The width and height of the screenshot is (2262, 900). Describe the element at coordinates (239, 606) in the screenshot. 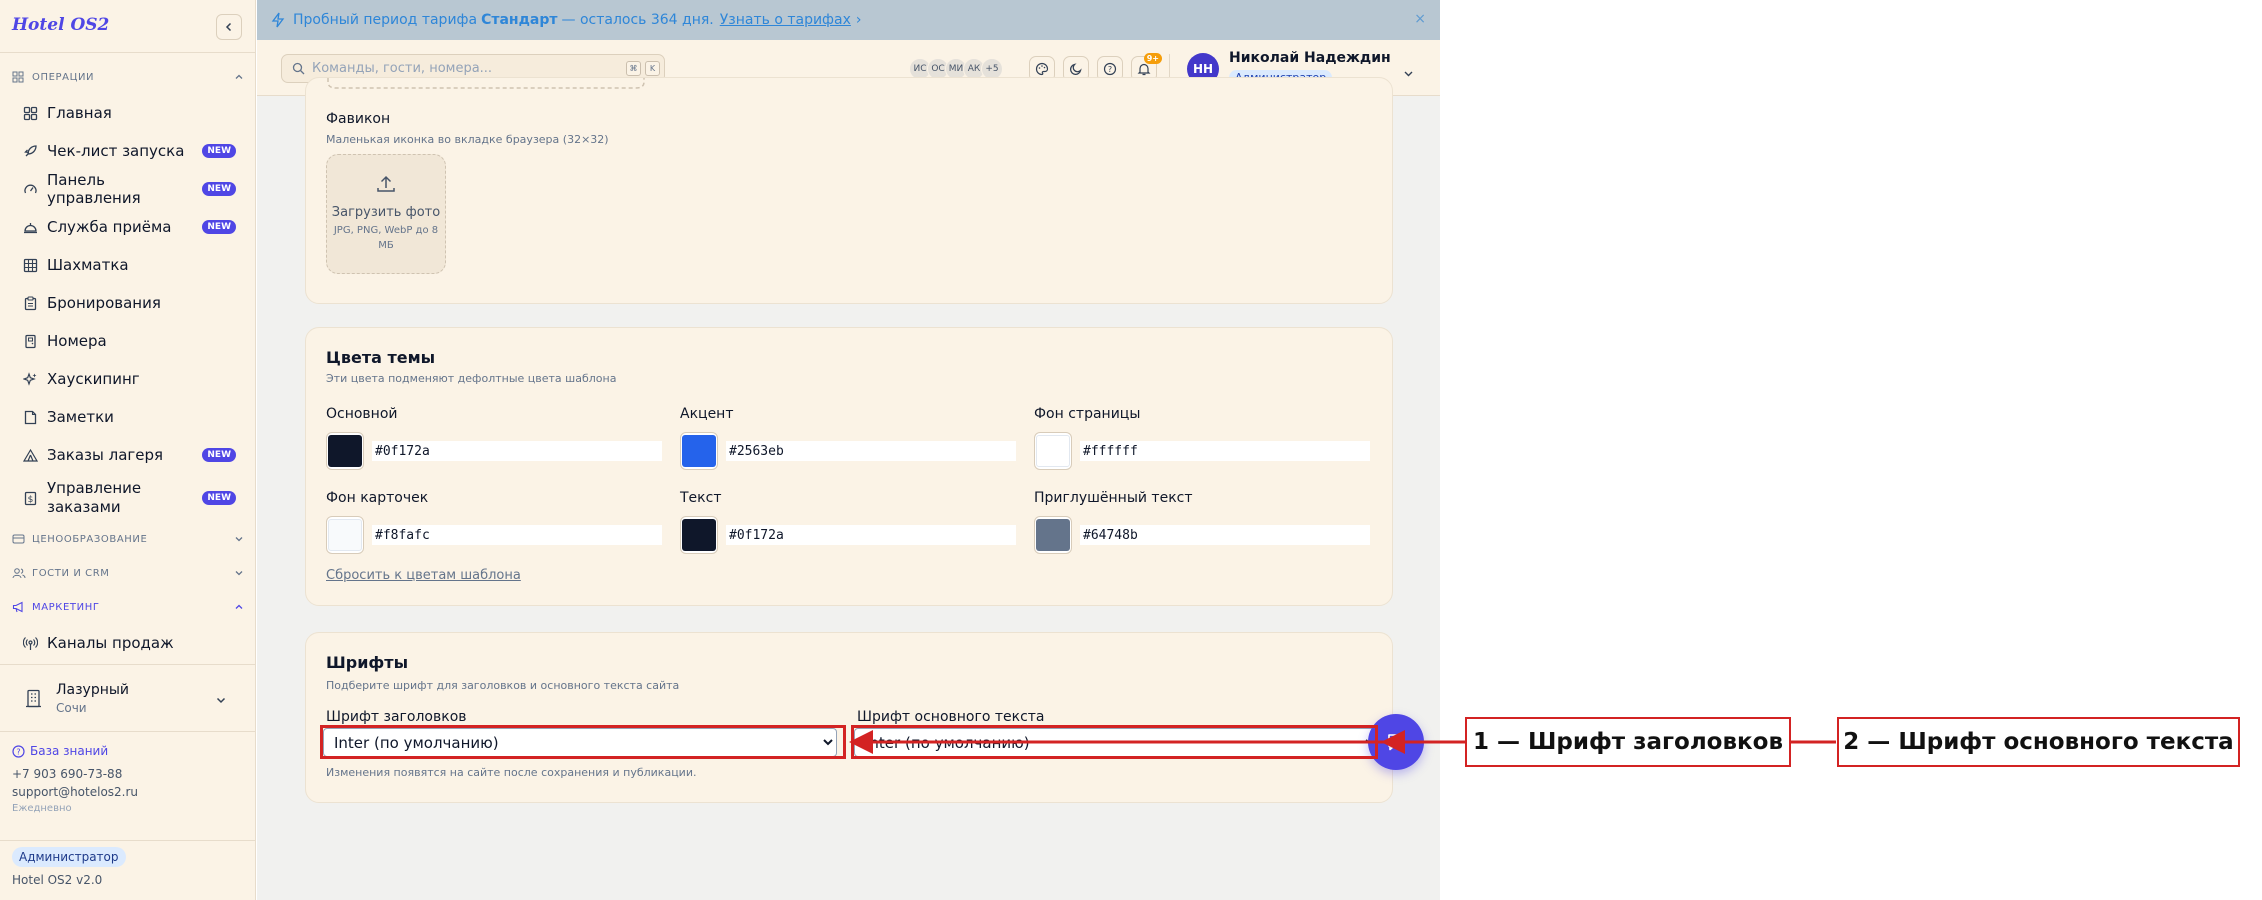

I see `chevron-up-icon` at that location.